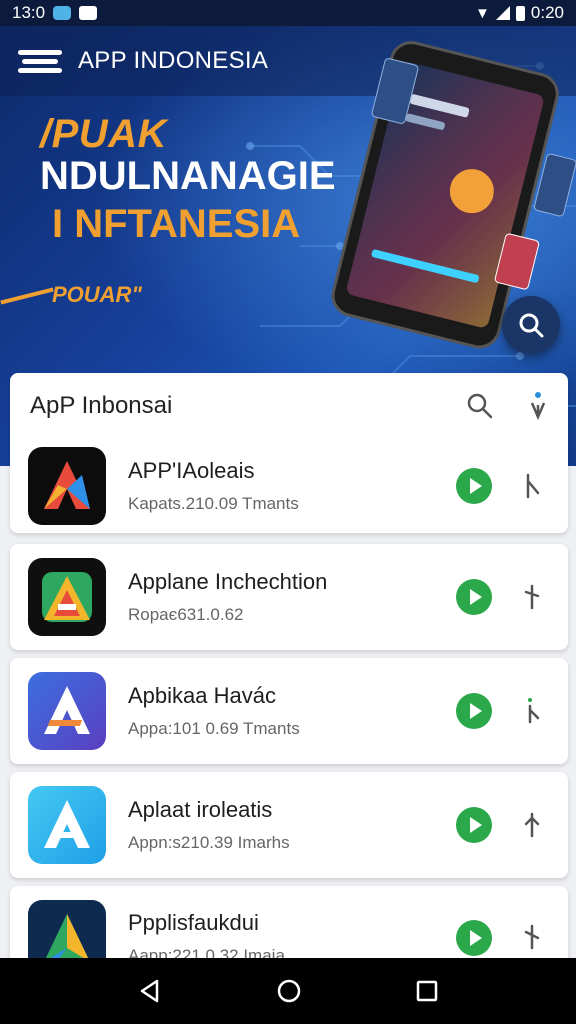 This screenshot has width=576, height=1024. I want to click on app-name: Aplaat iroleatis, so click(200, 809).